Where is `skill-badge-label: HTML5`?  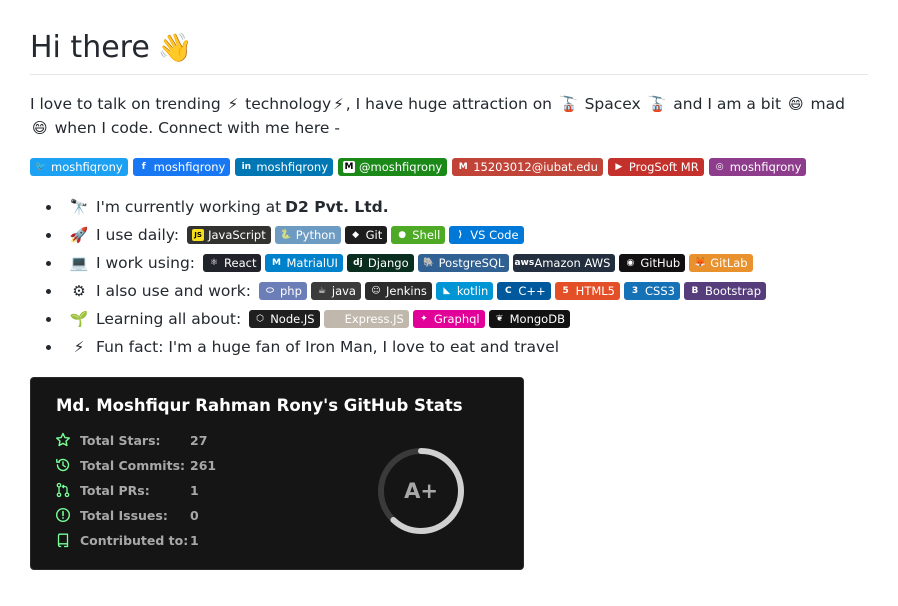
skill-badge-label: HTML5 is located at coordinates (595, 291).